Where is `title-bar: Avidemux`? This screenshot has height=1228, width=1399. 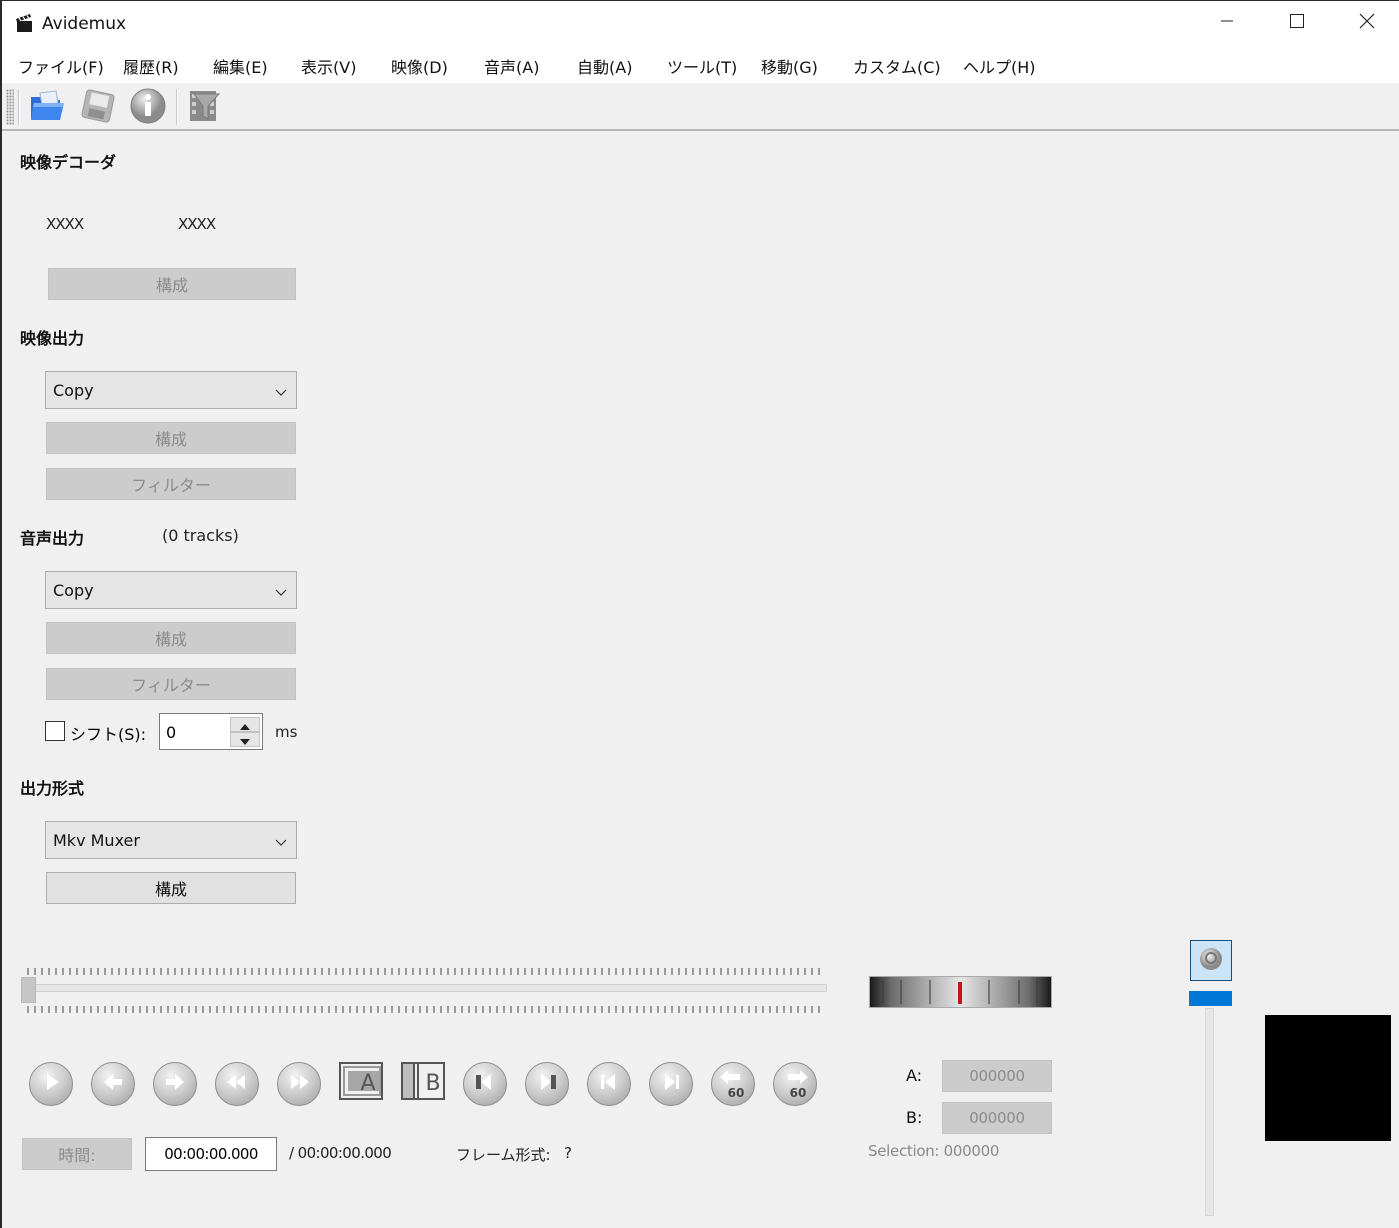 title-bar: Avidemux is located at coordinates (700, 23).